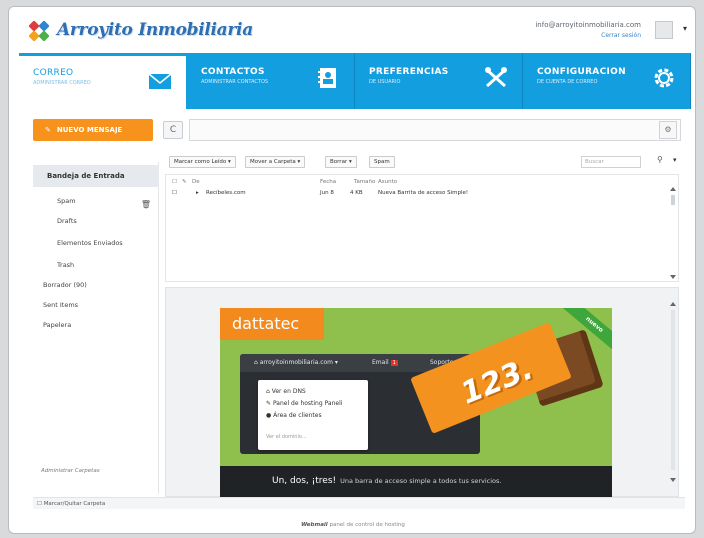 The image size is (704, 538). I want to click on column-subject: Asunto, so click(387, 182).